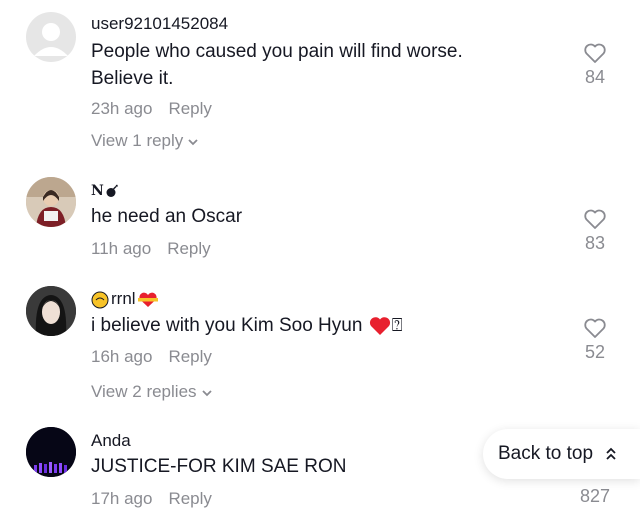 This screenshot has width=640, height=516. I want to click on comment-time: 23h ago, so click(122, 108).